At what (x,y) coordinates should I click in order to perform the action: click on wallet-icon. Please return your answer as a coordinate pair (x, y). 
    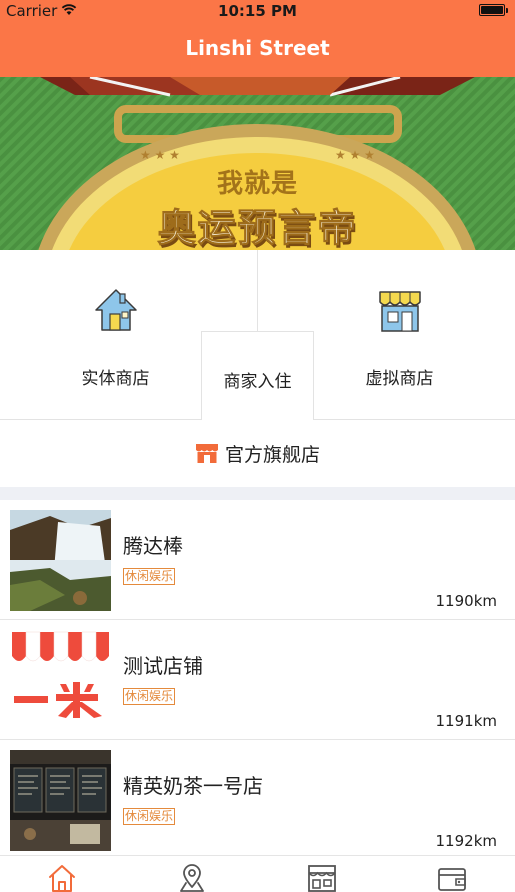
    Looking at the image, I should click on (452, 879).